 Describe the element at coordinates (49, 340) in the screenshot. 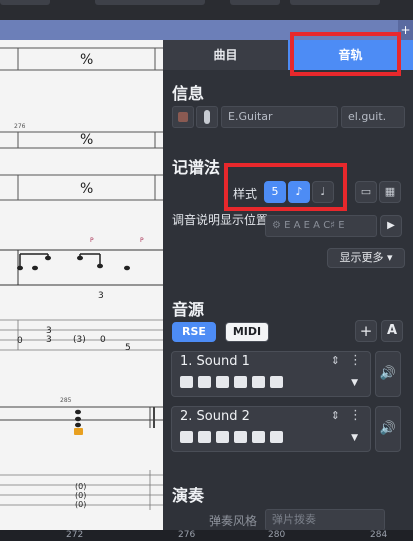

I see `svg-text: 3` at that location.